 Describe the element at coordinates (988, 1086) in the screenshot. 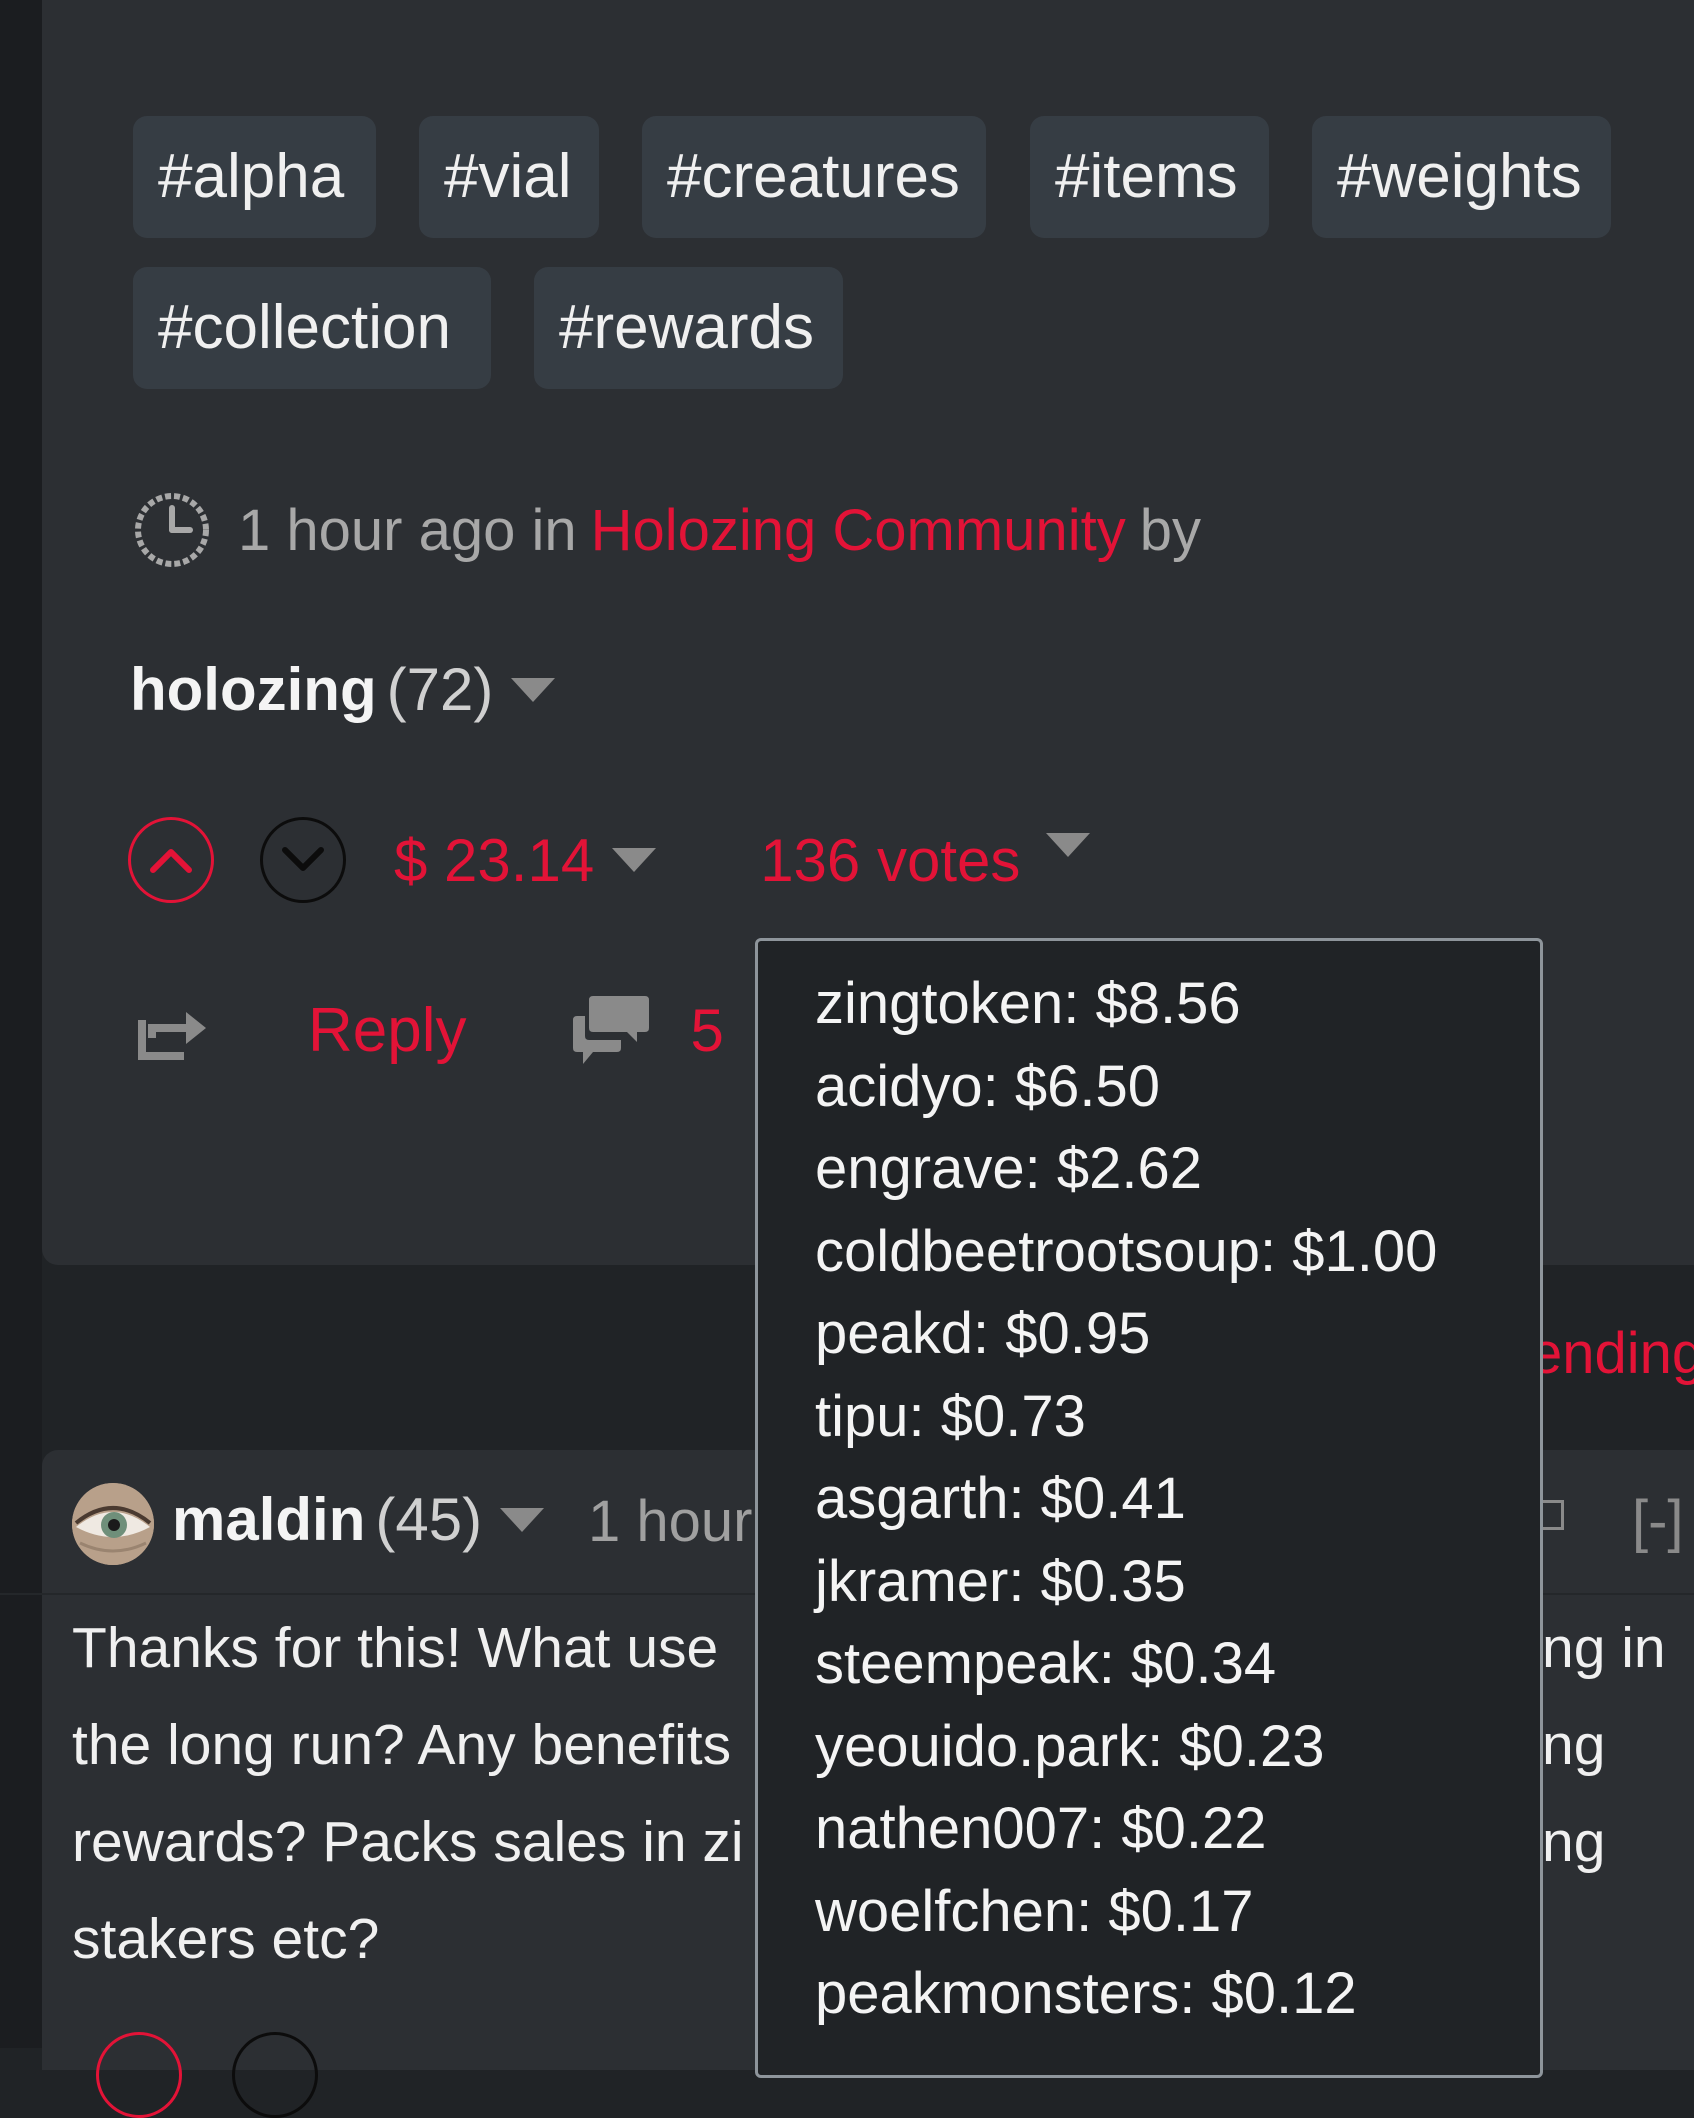

I see `voter-row: acidyo: $6.50` at that location.